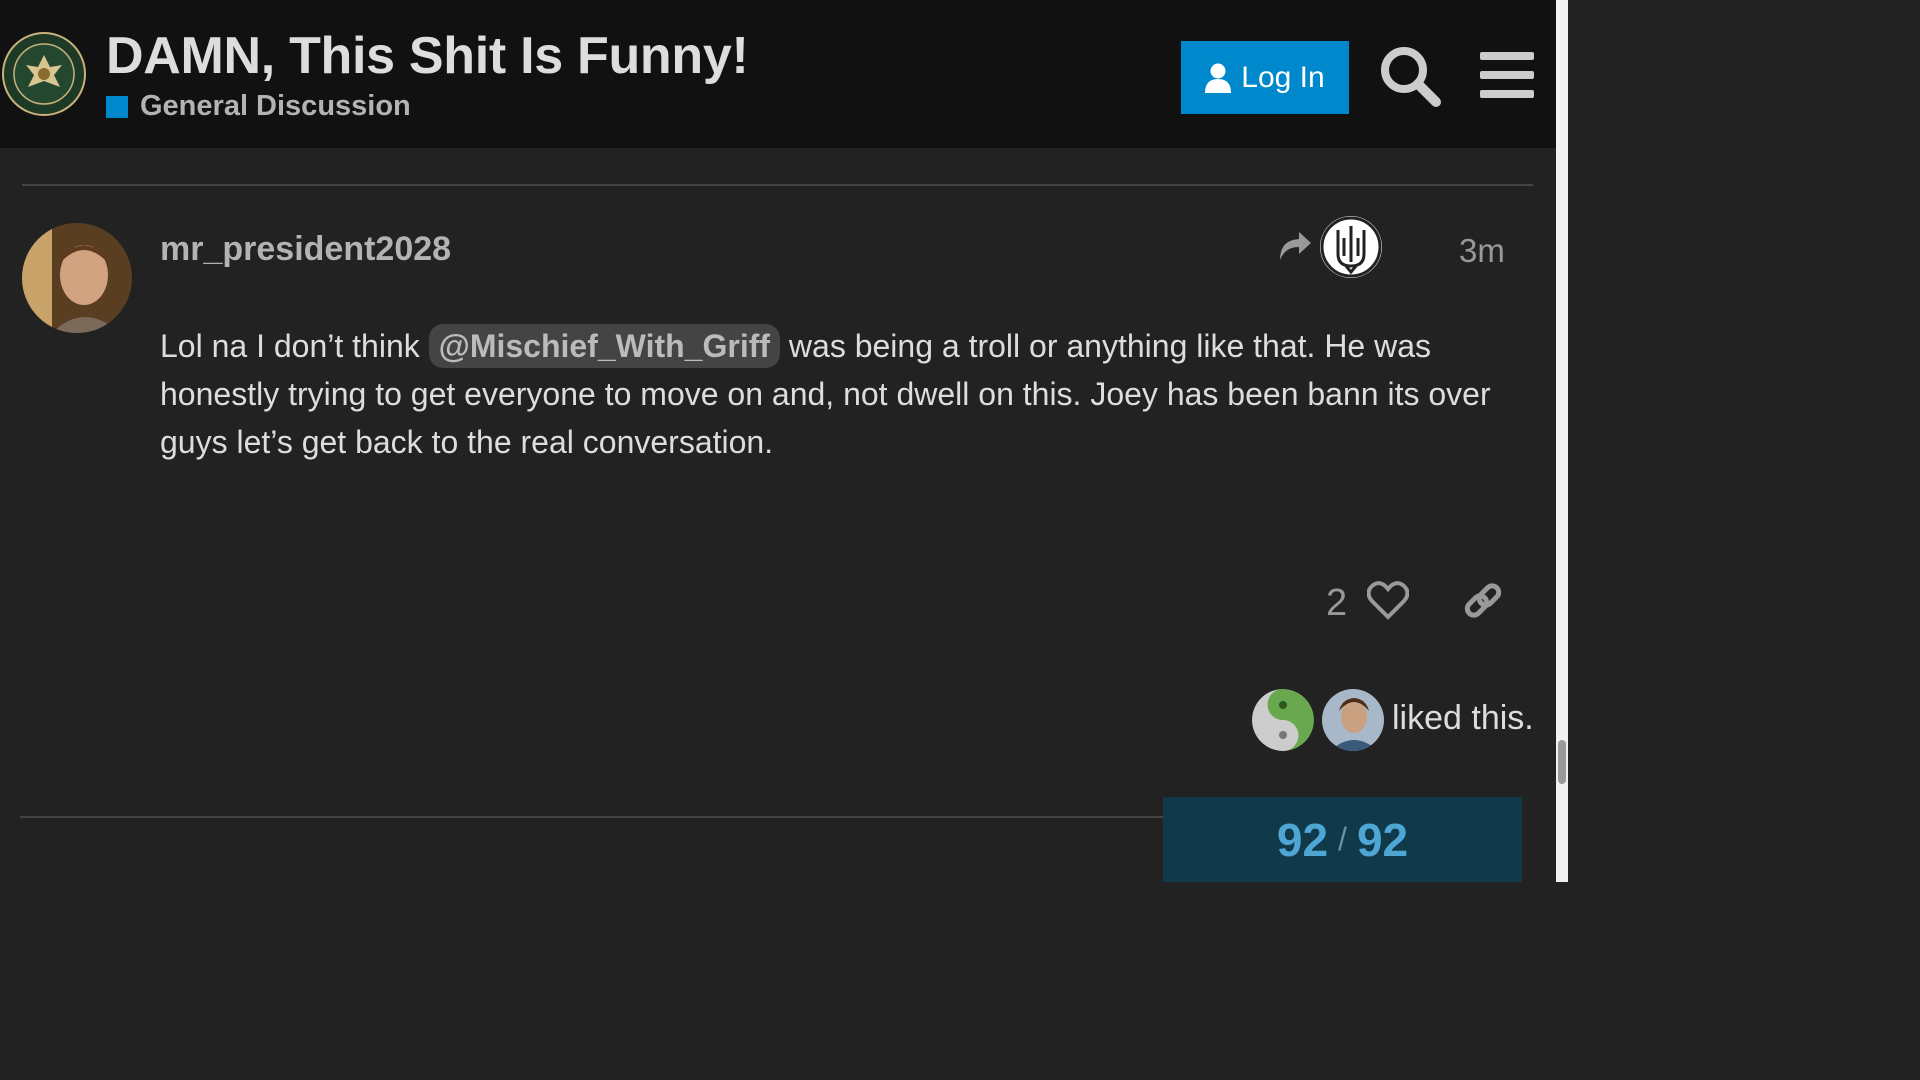 The height and width of the screenshot is (1080, 1920). Describe the element at coordinates (1507, 75) in the screenshot. I see `hamburger-menu-icon` at that location.